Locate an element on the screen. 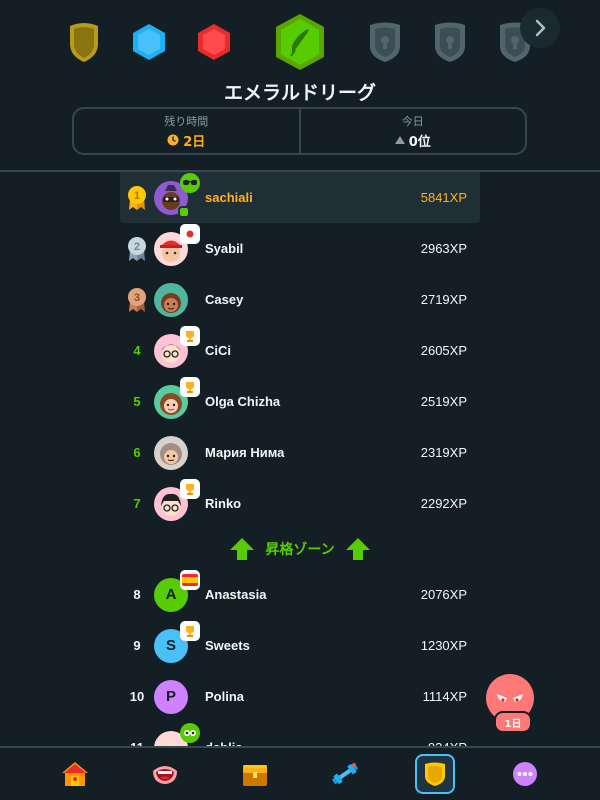 The width and height of the screenshot is (600, 800). nav-more is located at coordinates (525, 774).